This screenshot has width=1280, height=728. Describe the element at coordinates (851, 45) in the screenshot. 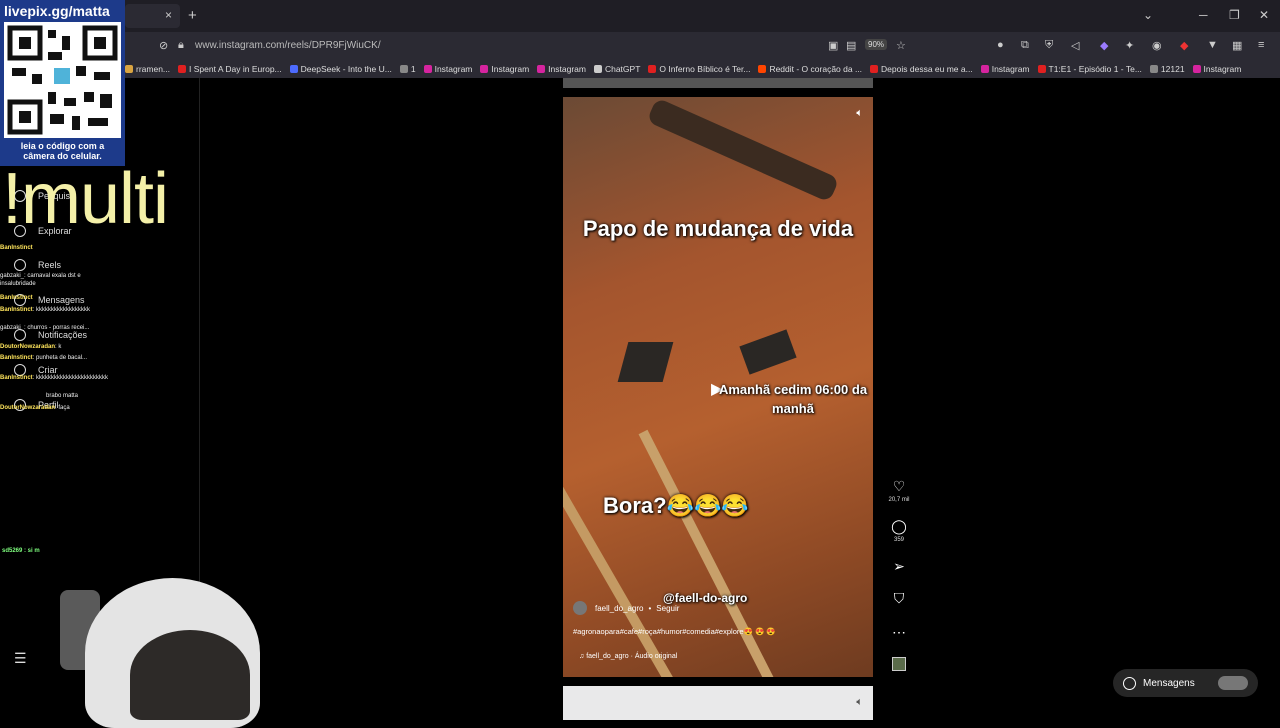

I see `reader-icon: ▤` at that location.